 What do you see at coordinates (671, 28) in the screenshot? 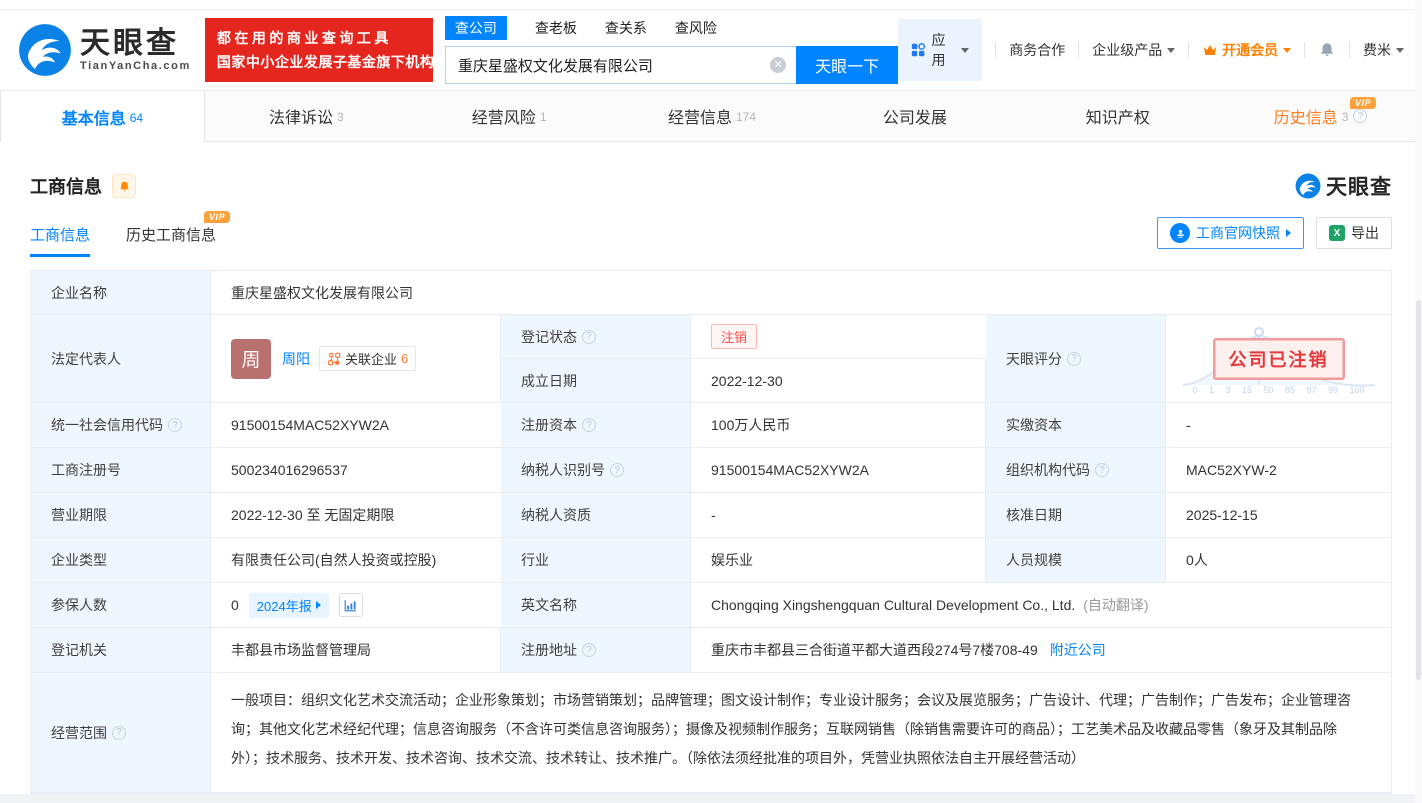
I see `search-tabs: 查公司 查老板 查关系 查风险` at bounding box center [671, 28].